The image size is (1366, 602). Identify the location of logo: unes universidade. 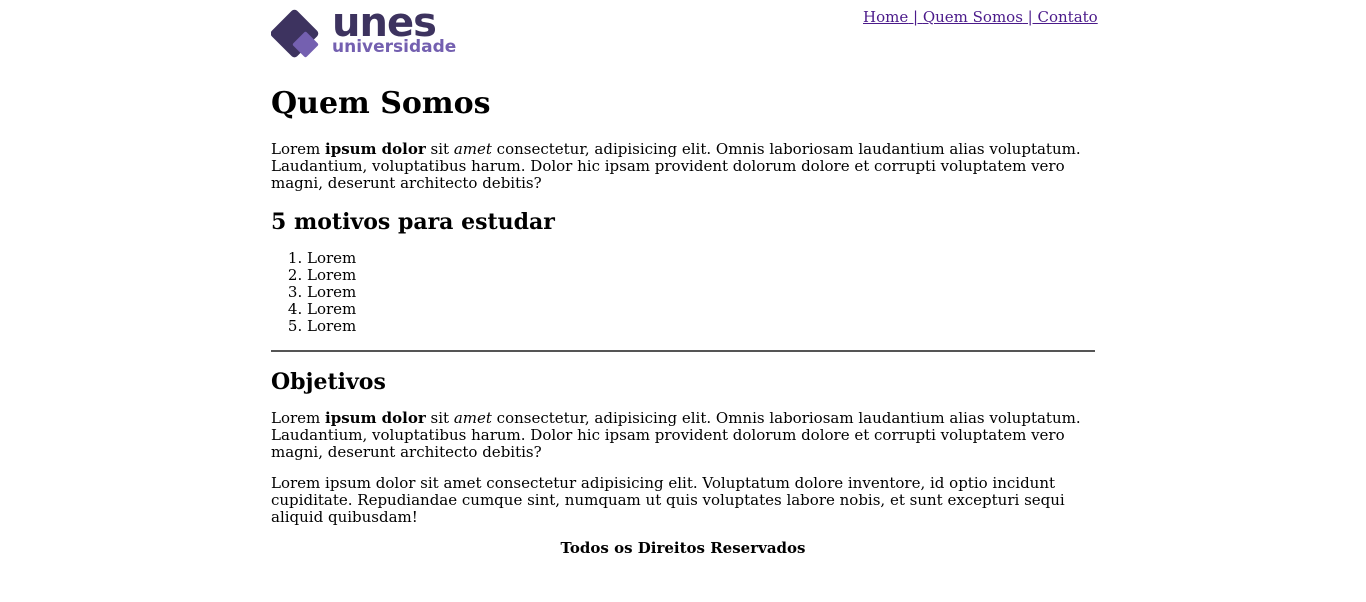
(368, 32).